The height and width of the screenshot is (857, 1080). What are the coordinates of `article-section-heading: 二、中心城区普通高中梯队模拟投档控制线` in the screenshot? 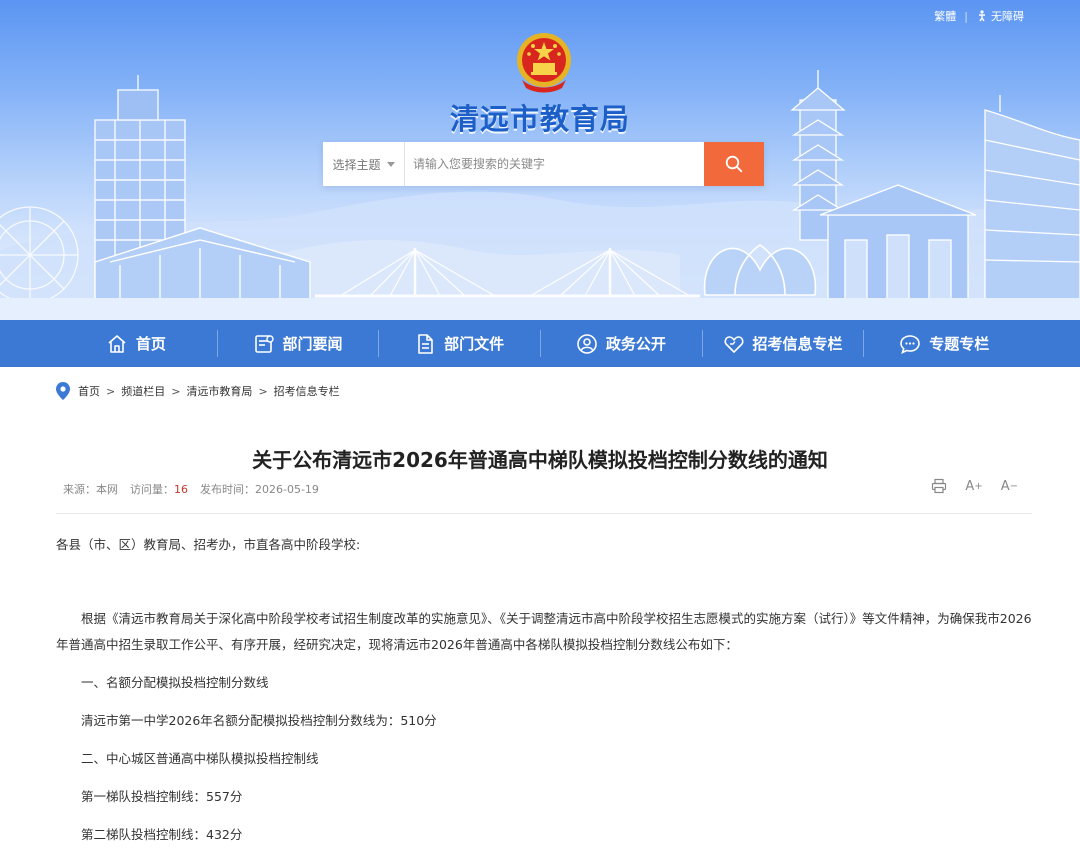 It's located at (200, 758).